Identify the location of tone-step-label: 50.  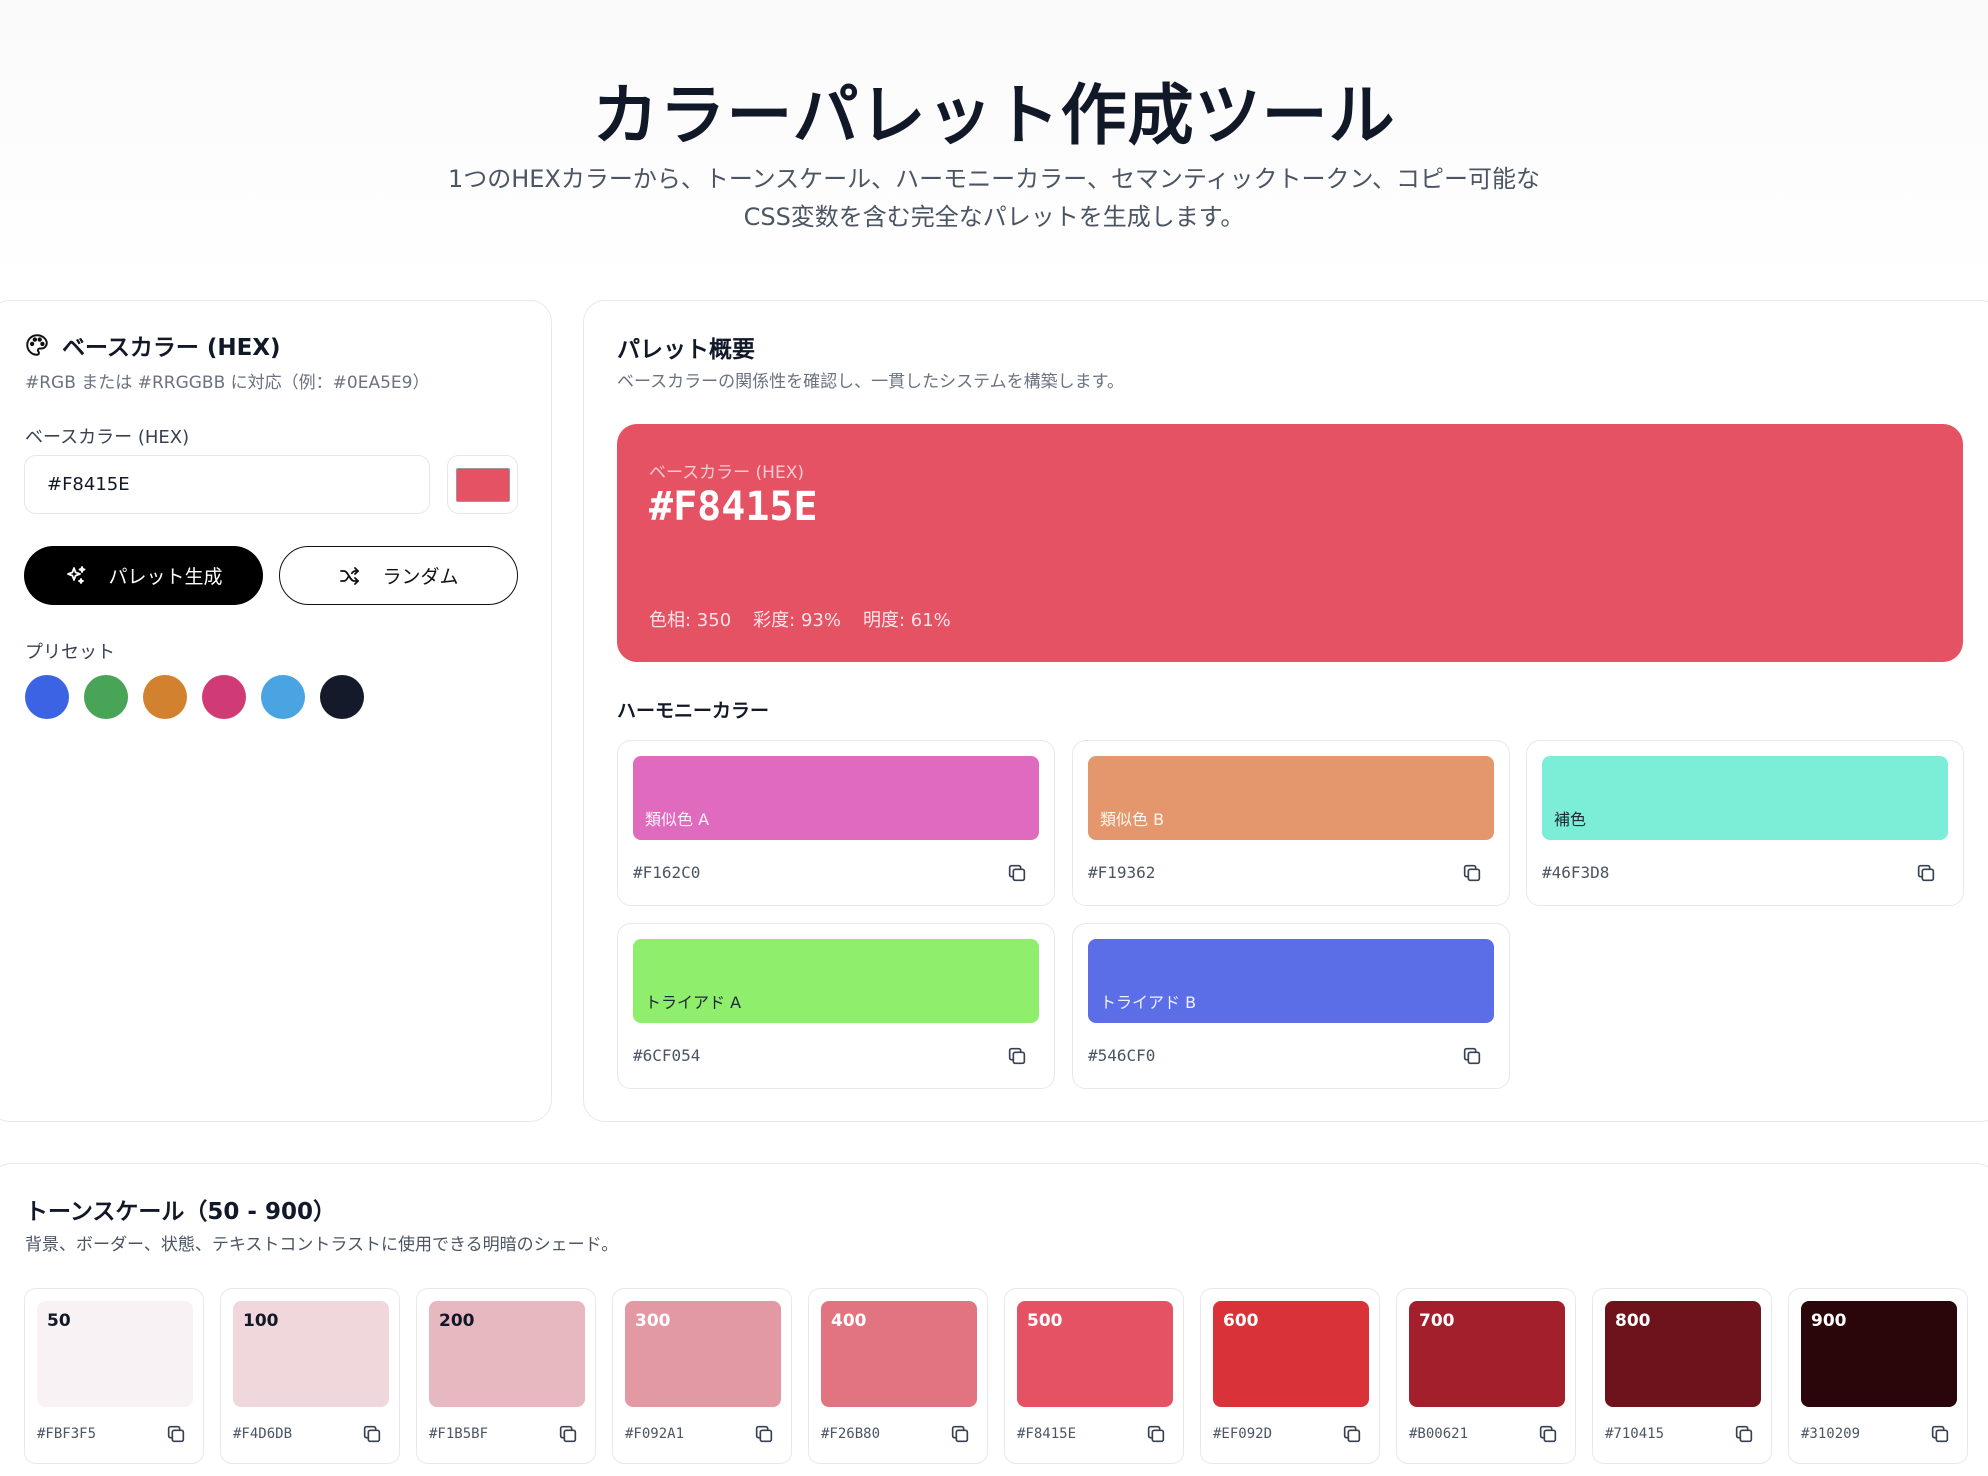
(59, 1321).